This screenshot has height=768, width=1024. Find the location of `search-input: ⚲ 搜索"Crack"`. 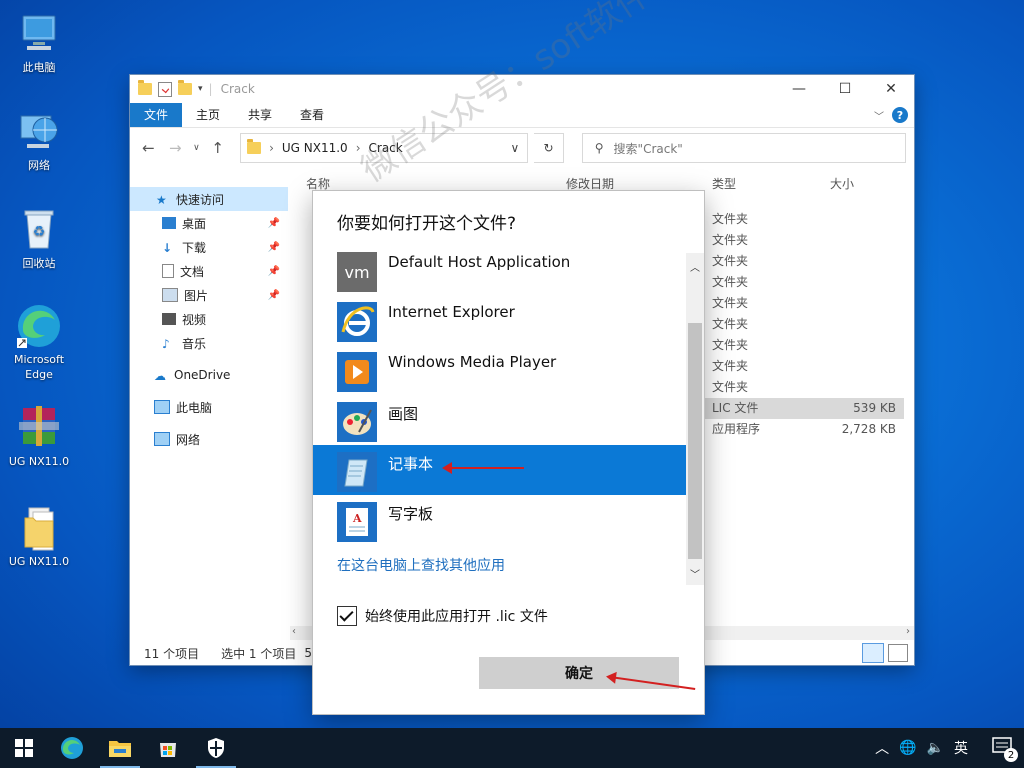

search-input: ⚲ 搜索"Crack" is located at coordinates (744, 148).